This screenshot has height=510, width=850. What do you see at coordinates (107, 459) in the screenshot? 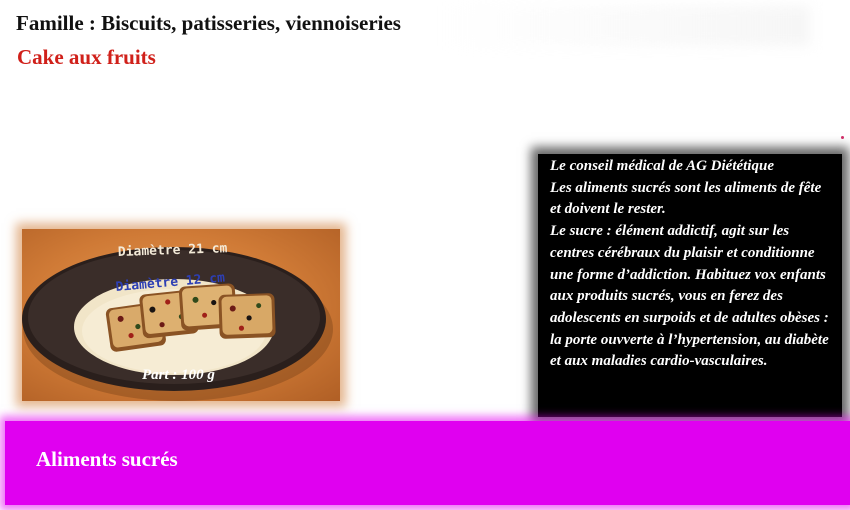
I see `category-label: Aliments sucrés` at bounding box center [107, 459].